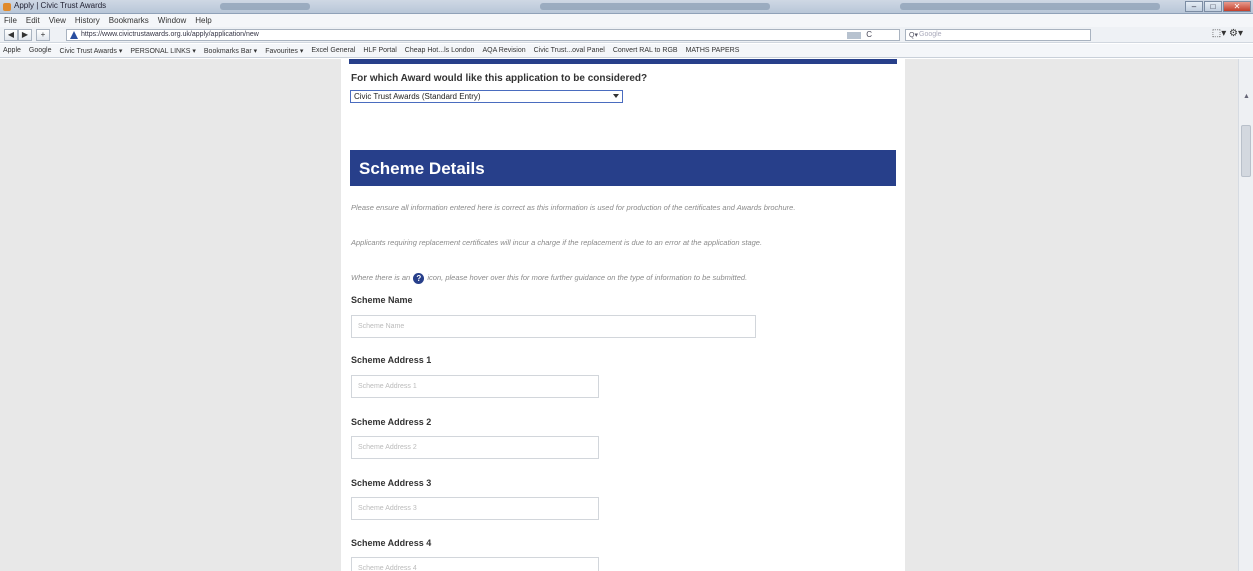  I want to click on section-title: Scheme Details, so click(422, 168).